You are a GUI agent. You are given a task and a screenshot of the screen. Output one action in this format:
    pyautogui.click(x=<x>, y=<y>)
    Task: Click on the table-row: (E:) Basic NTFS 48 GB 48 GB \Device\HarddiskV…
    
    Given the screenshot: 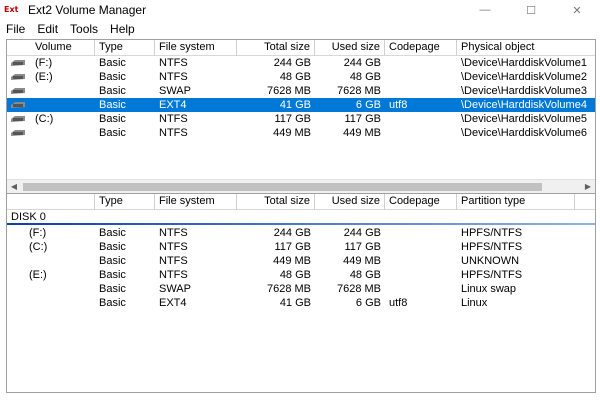 What is the action you would take?
    pyautogui.click(x=301, y=77)
    